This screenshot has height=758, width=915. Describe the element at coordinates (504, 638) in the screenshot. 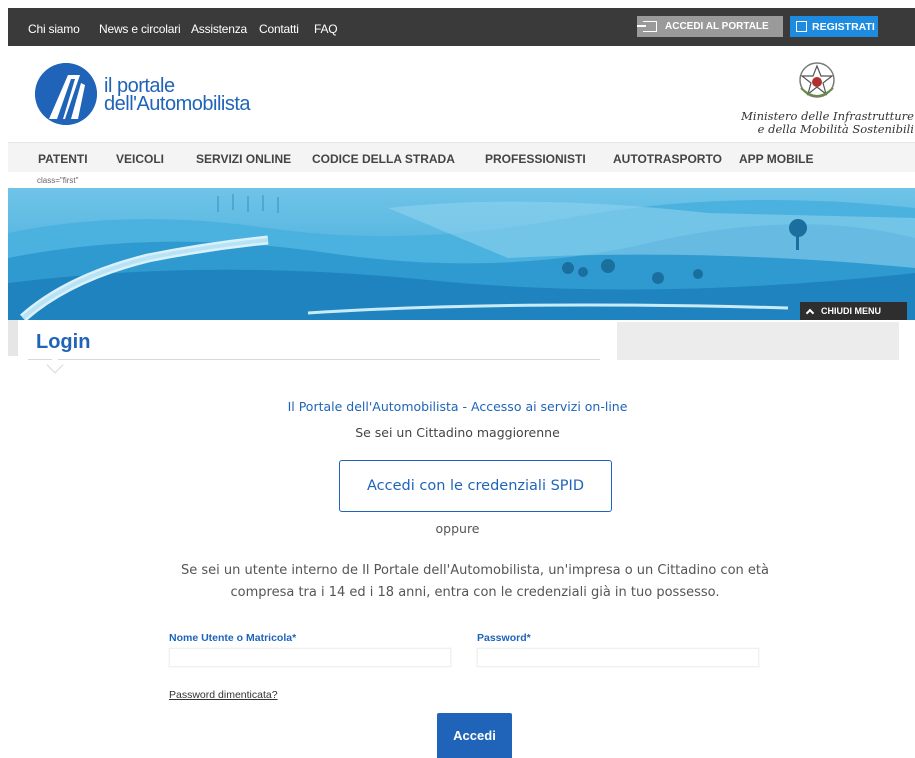

I see `password-label: Password*` at that location.